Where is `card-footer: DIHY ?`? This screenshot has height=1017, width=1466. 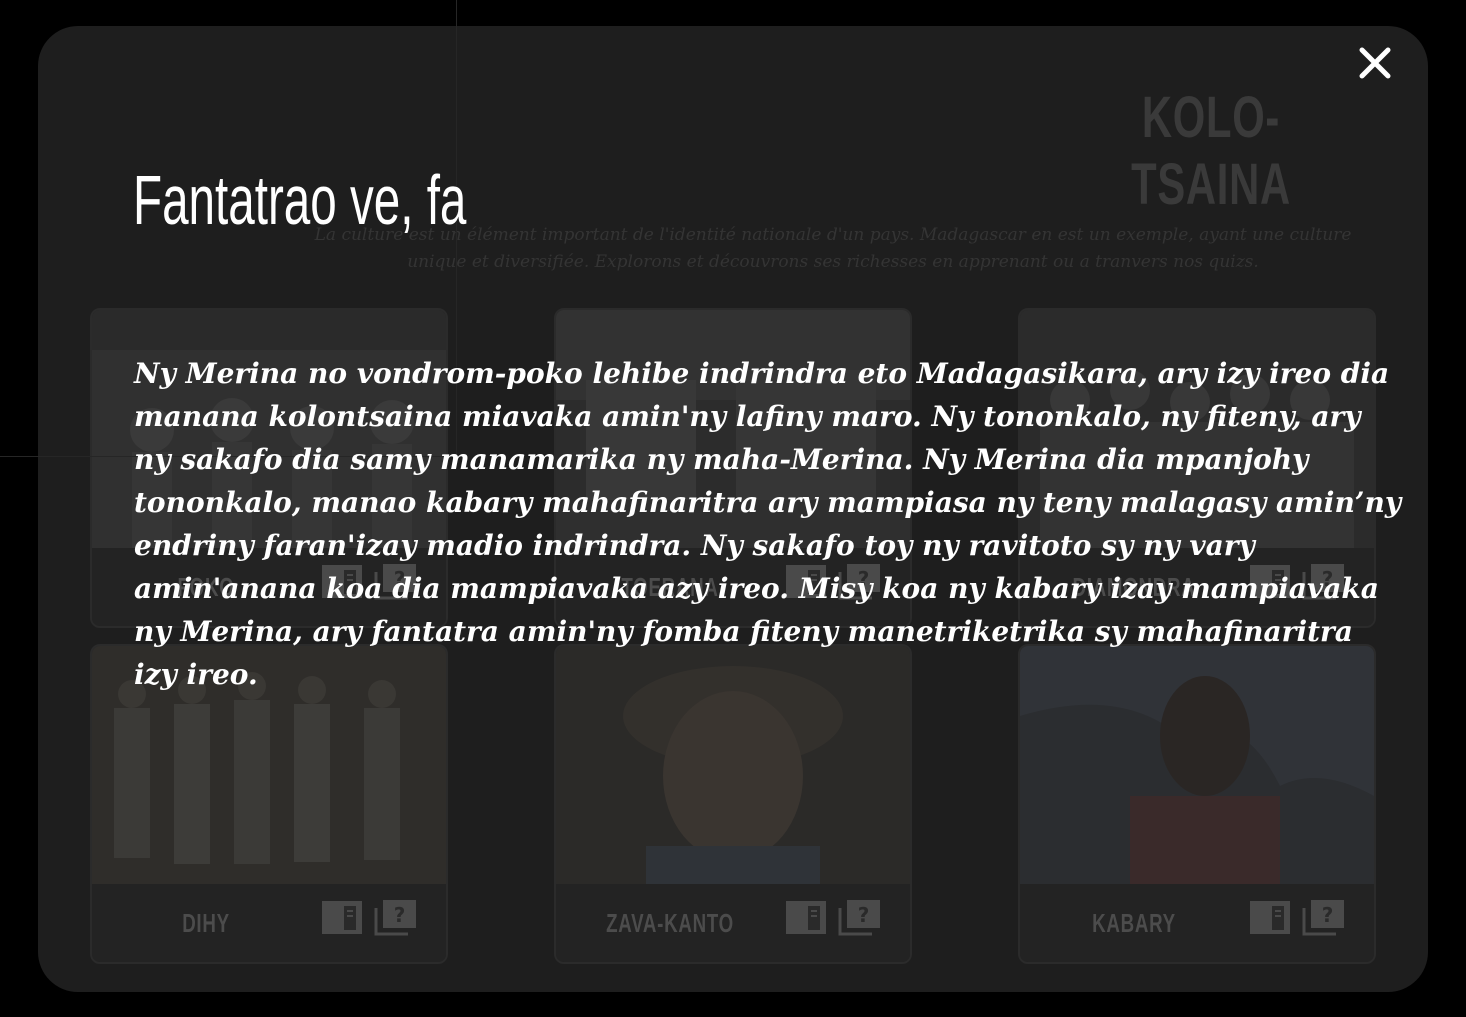
card-footer: DIHY ? is located at coordinates (269, 923).